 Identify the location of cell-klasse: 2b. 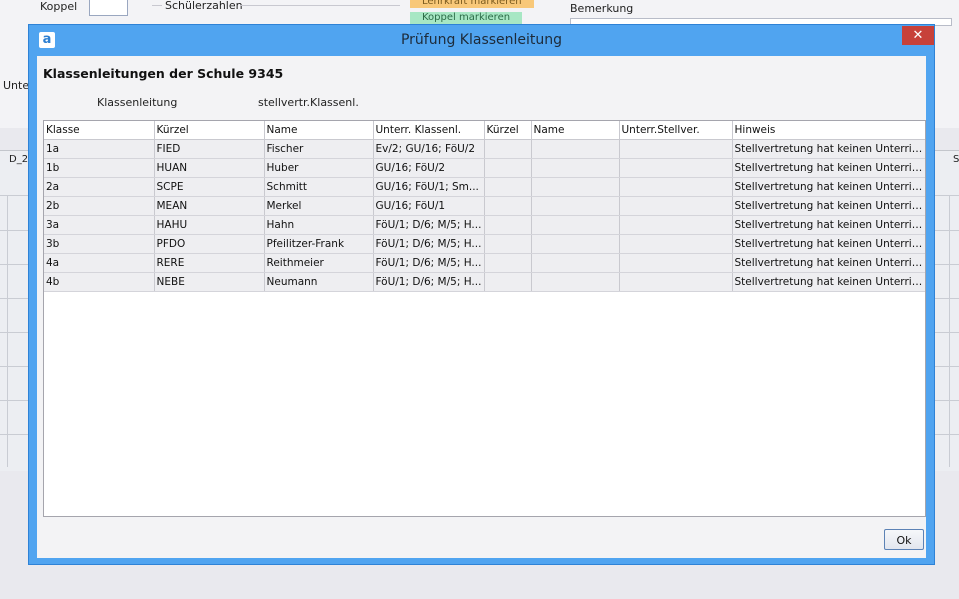
(99, 206).